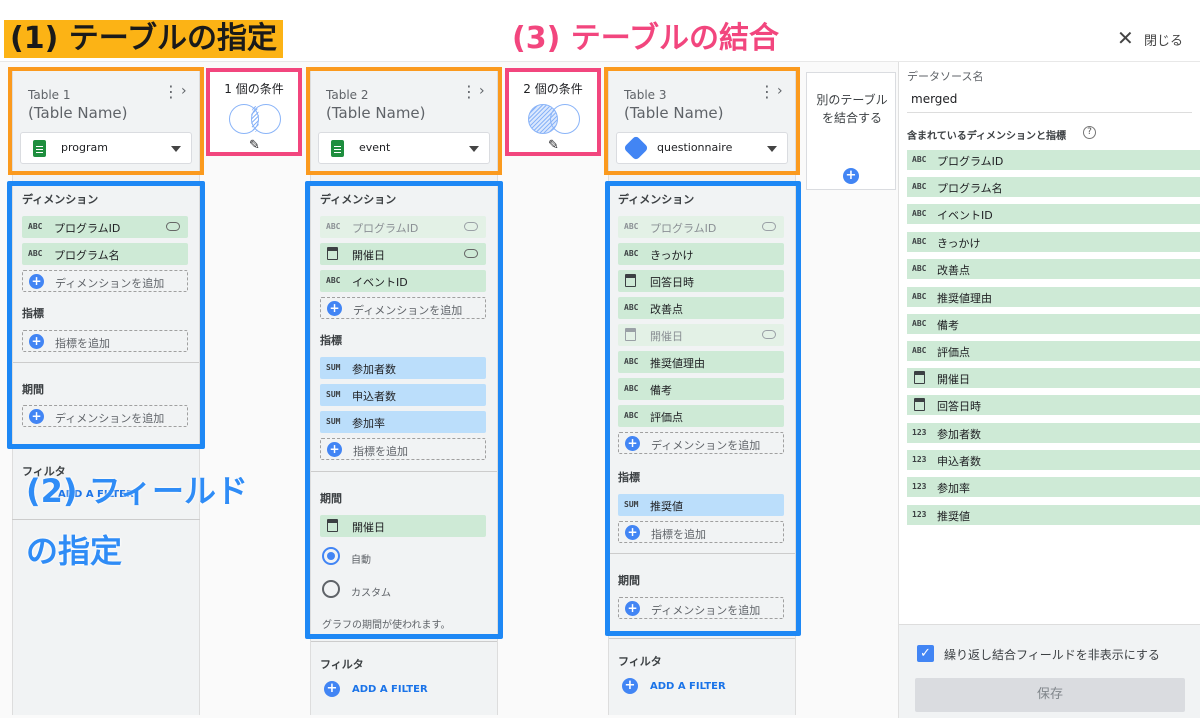 The image size is (1200, 718). What do you see at coordinates (342, 664) in the screenshot?
I see `table-2-filter-title: フィルタ` at bounding box center [342, 664].